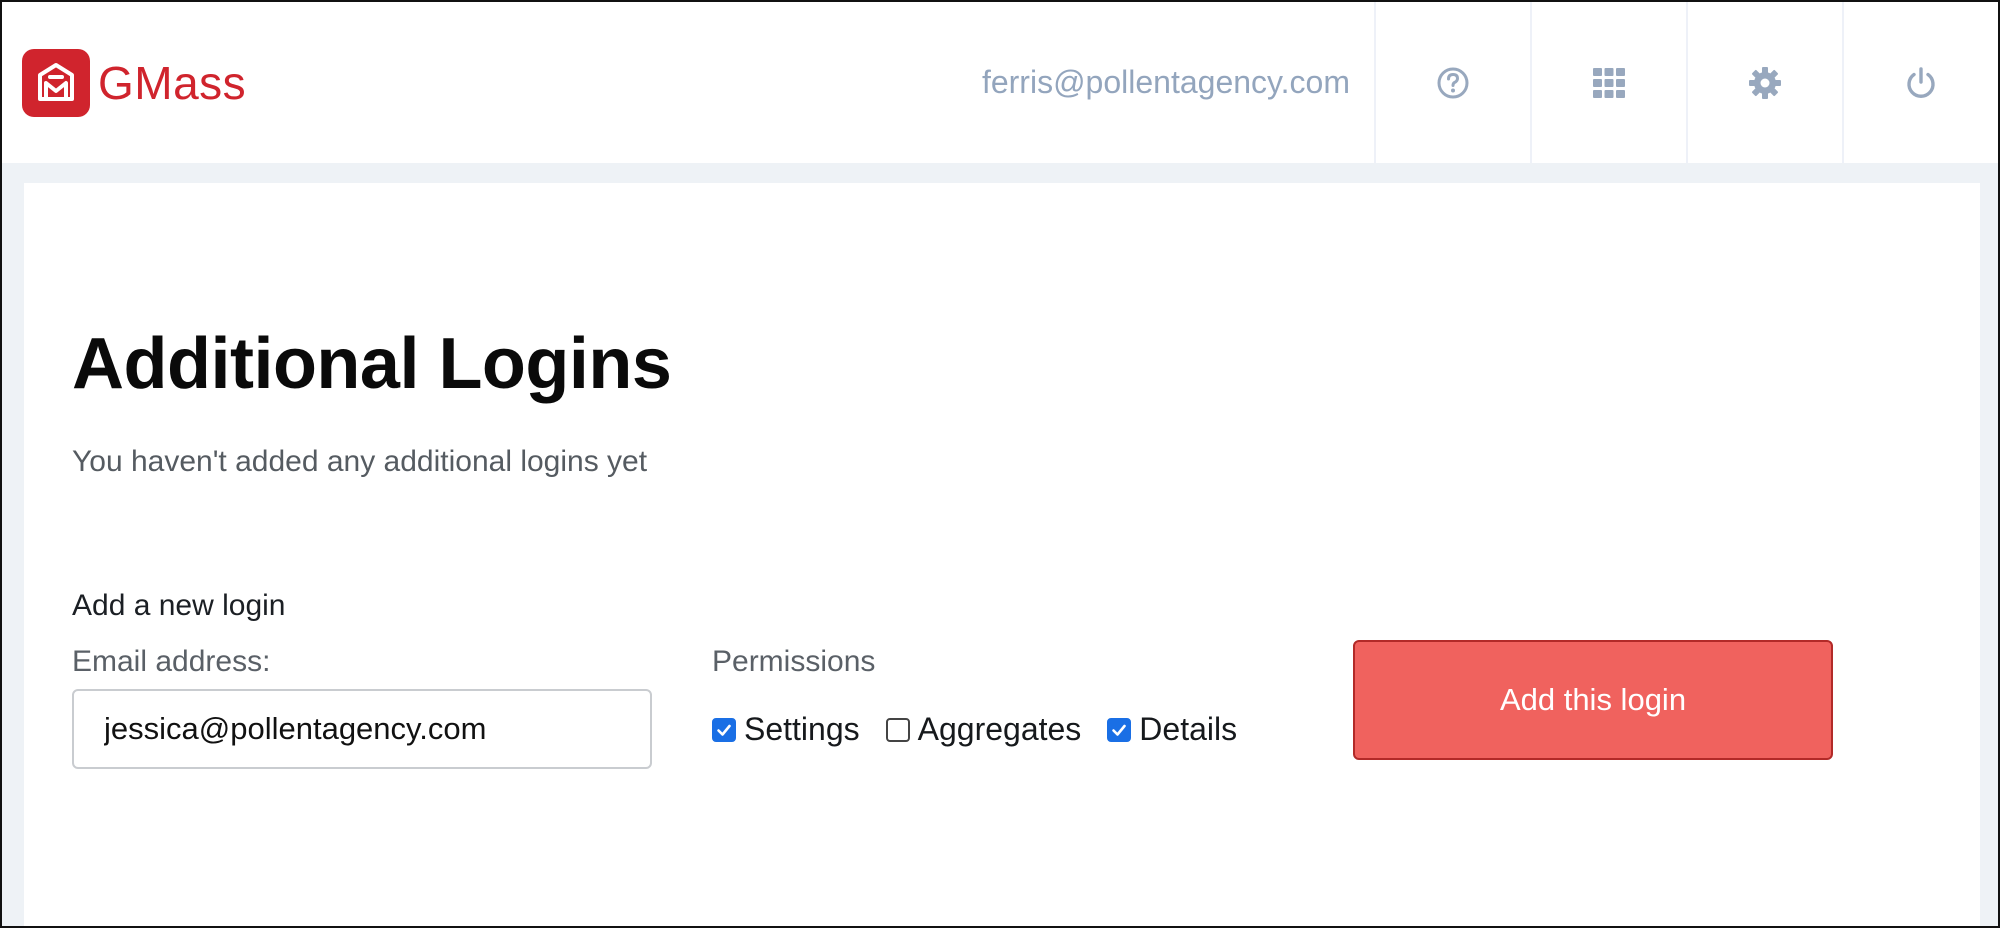 Image resolution: width=2000 pixels, height=928 pixels. What do you see at coordinates (56, 82) in the screenshot?
I see `gmass-logo-icon` at bounding box center [56, 82].